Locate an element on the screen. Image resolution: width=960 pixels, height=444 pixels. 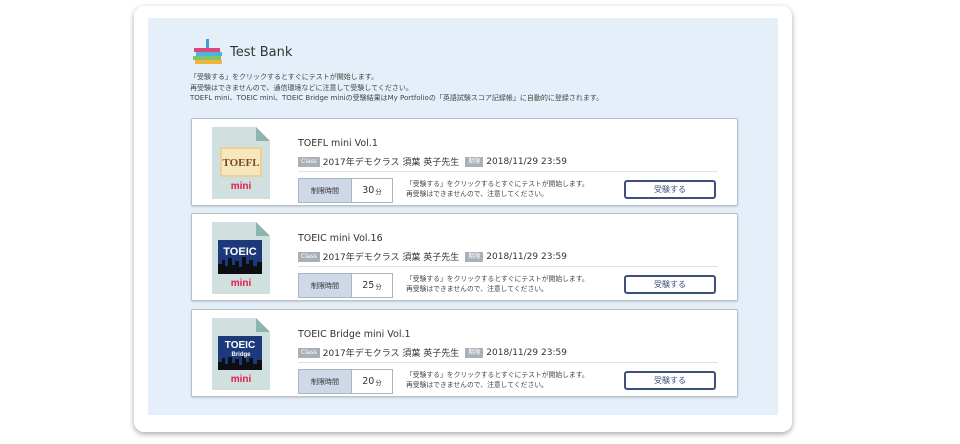
time-limit: 制限時間 25 分 is located at coordinates (345, 285).